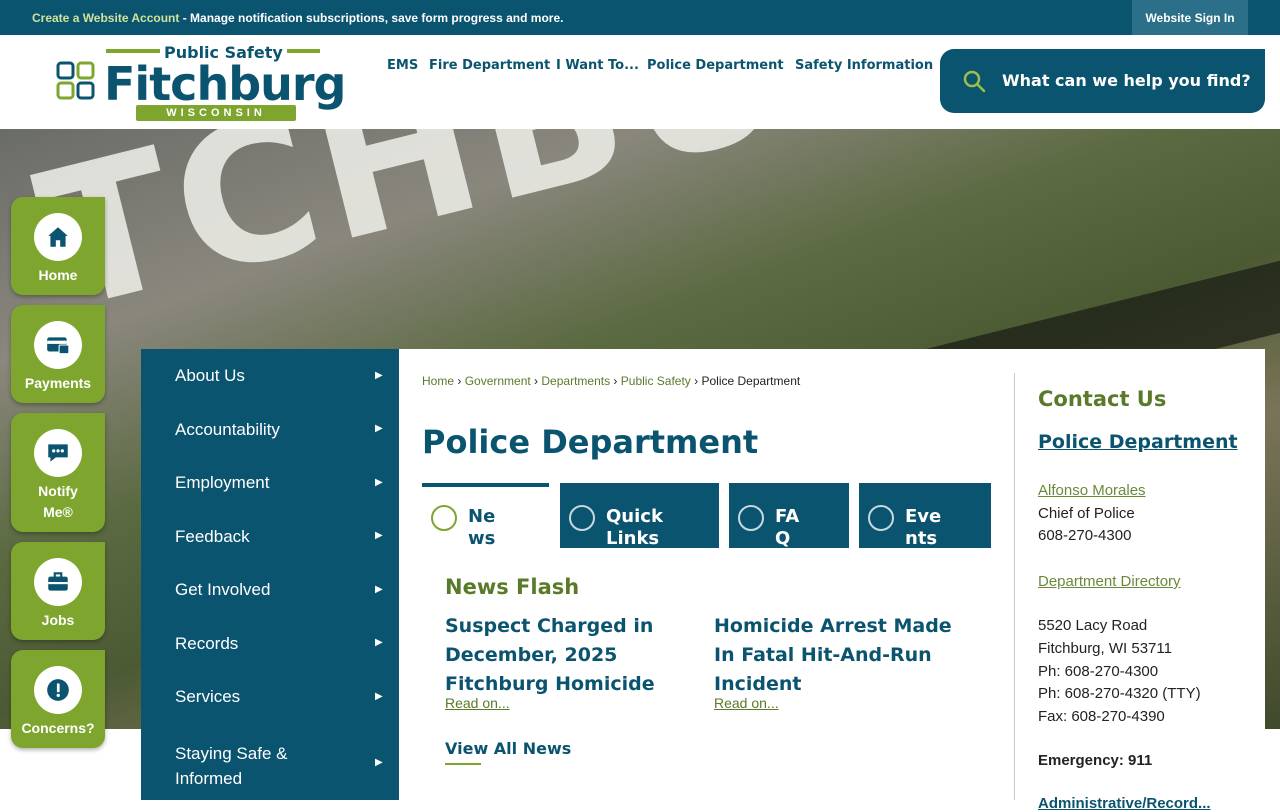 The height and width of the screenshot is (812, 1280). What do you see at coordinates (245, 766) in the screenshot?
I see `side-menu-staying-safe: Staying Safe & Informed` at bounding box center [245, 766].